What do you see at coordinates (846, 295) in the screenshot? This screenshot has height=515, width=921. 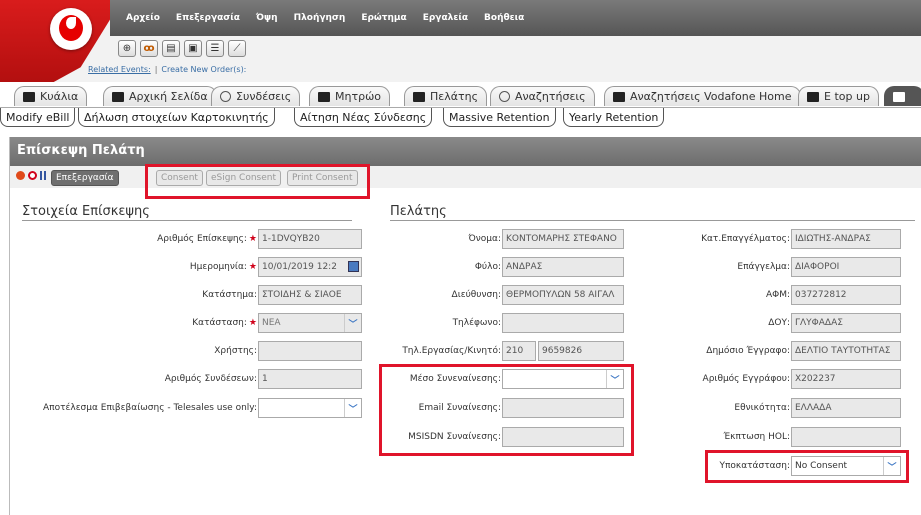 I see `tax-id-field: 037272812` at bounding box center [846, 295].